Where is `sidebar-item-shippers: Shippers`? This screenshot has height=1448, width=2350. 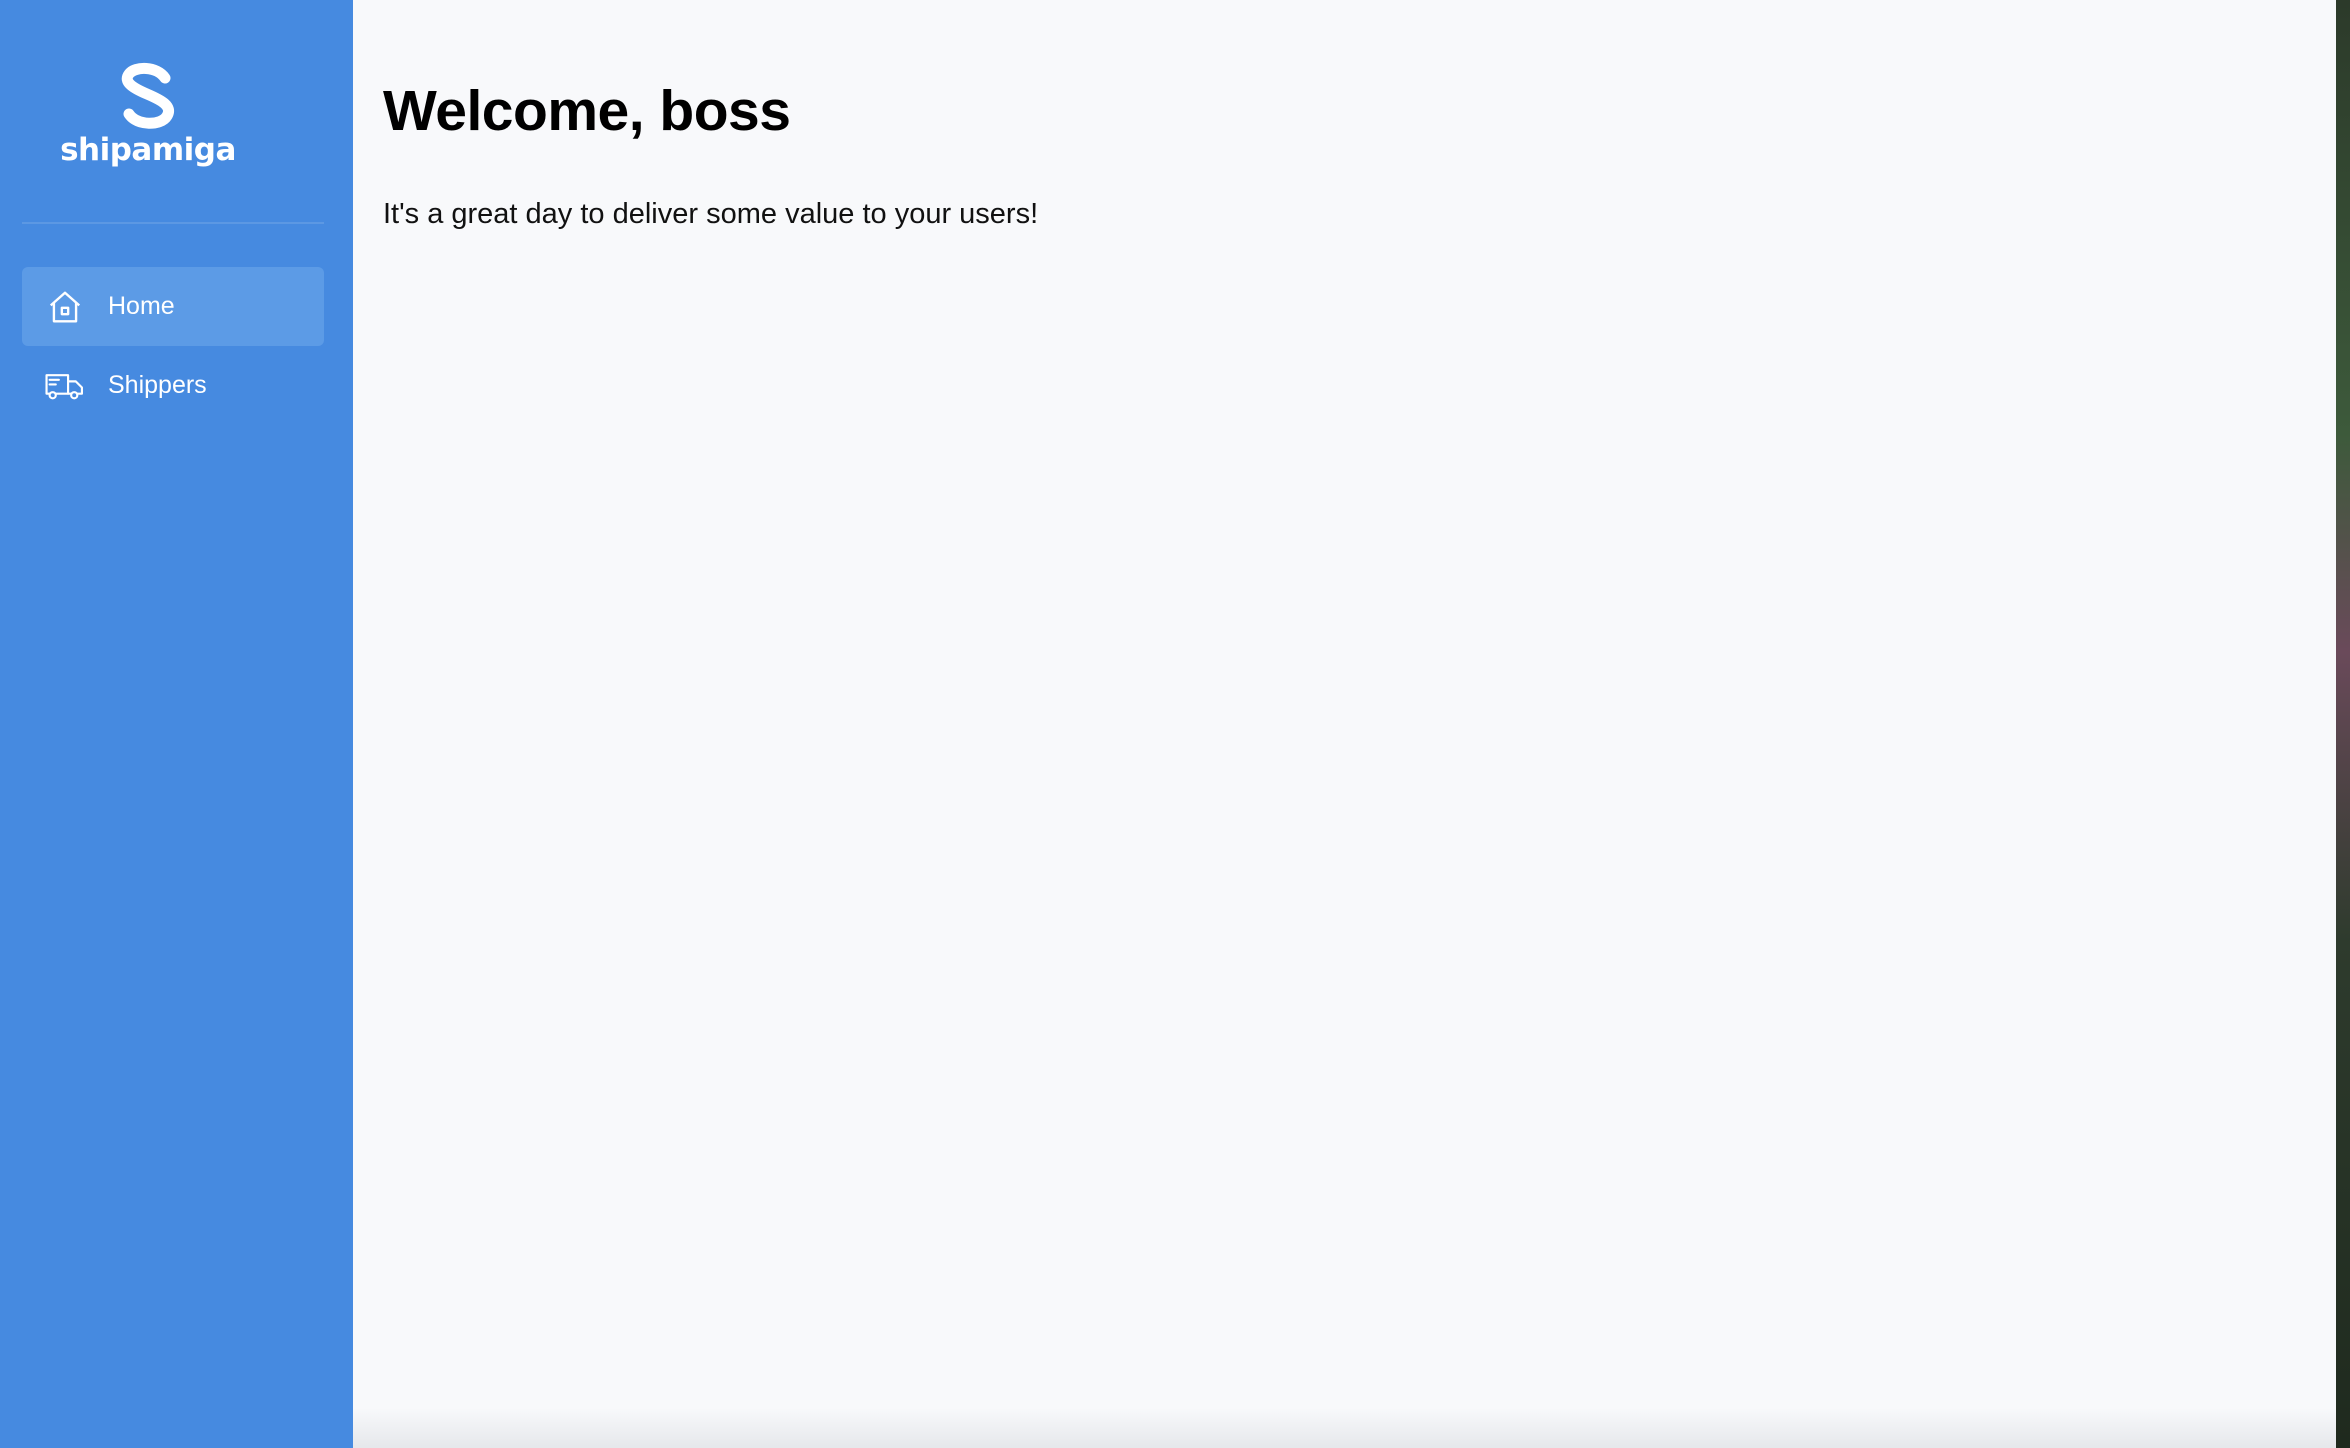
sidebar-item-shippers: Shippers is located at coordinates (173, 385).